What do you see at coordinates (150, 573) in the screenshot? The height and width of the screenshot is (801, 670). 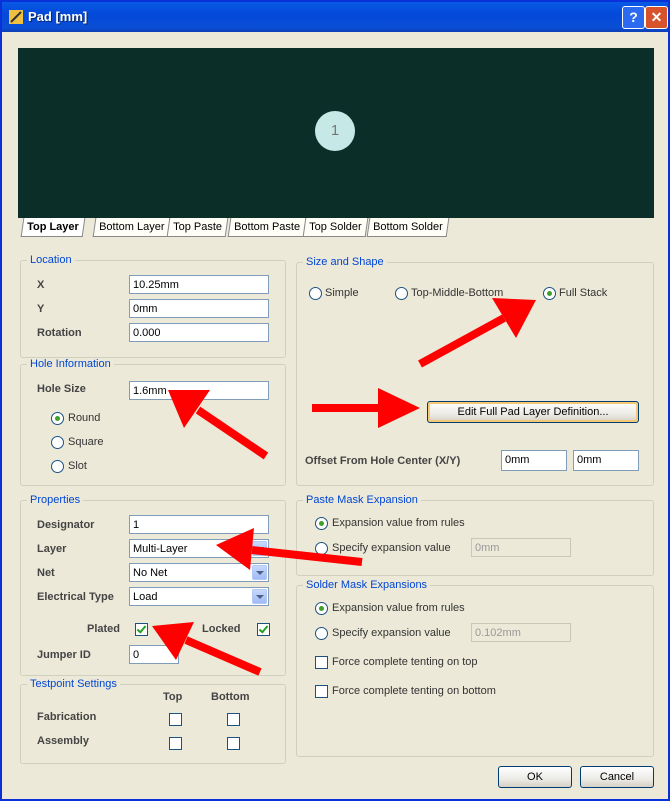 I see `net-value: No Net` at bounding box center [150, 573].